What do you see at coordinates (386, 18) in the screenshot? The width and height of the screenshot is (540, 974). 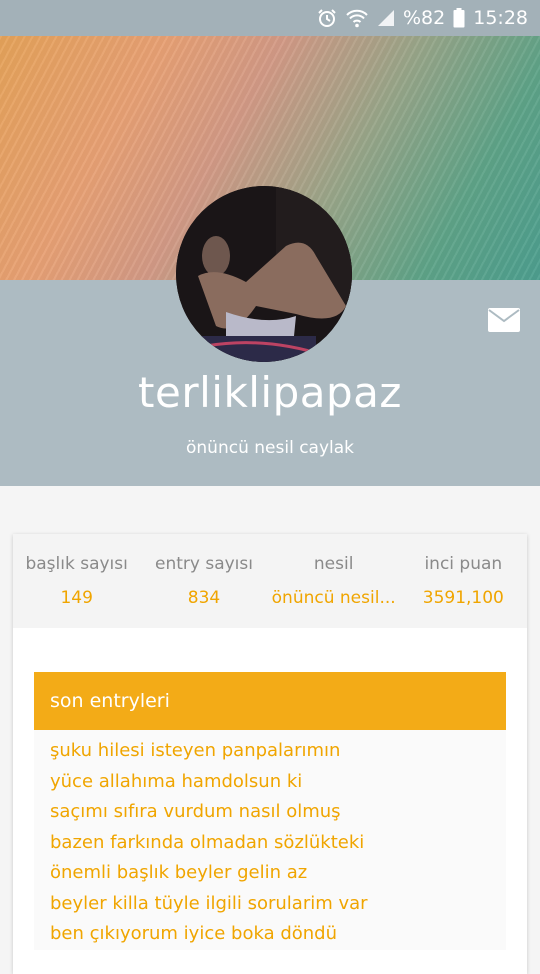 I see `signal-icon` at bounding box center [386, 18].